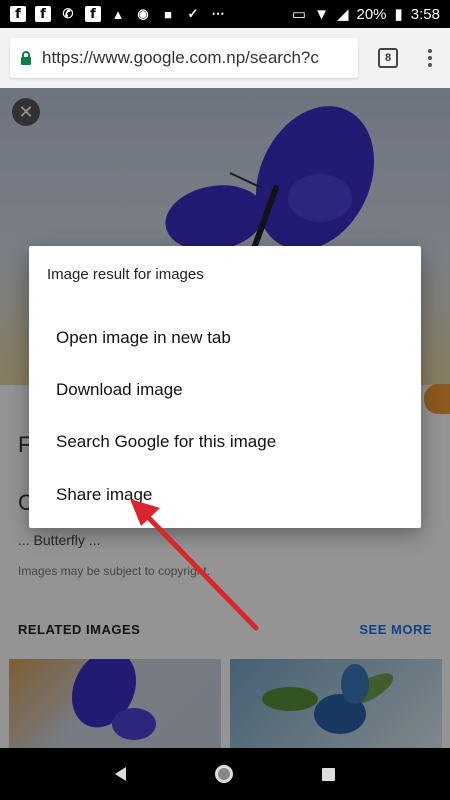  Describe the element at coordinates (120, 774) in the screenshot. I see `back-icon` at that location.